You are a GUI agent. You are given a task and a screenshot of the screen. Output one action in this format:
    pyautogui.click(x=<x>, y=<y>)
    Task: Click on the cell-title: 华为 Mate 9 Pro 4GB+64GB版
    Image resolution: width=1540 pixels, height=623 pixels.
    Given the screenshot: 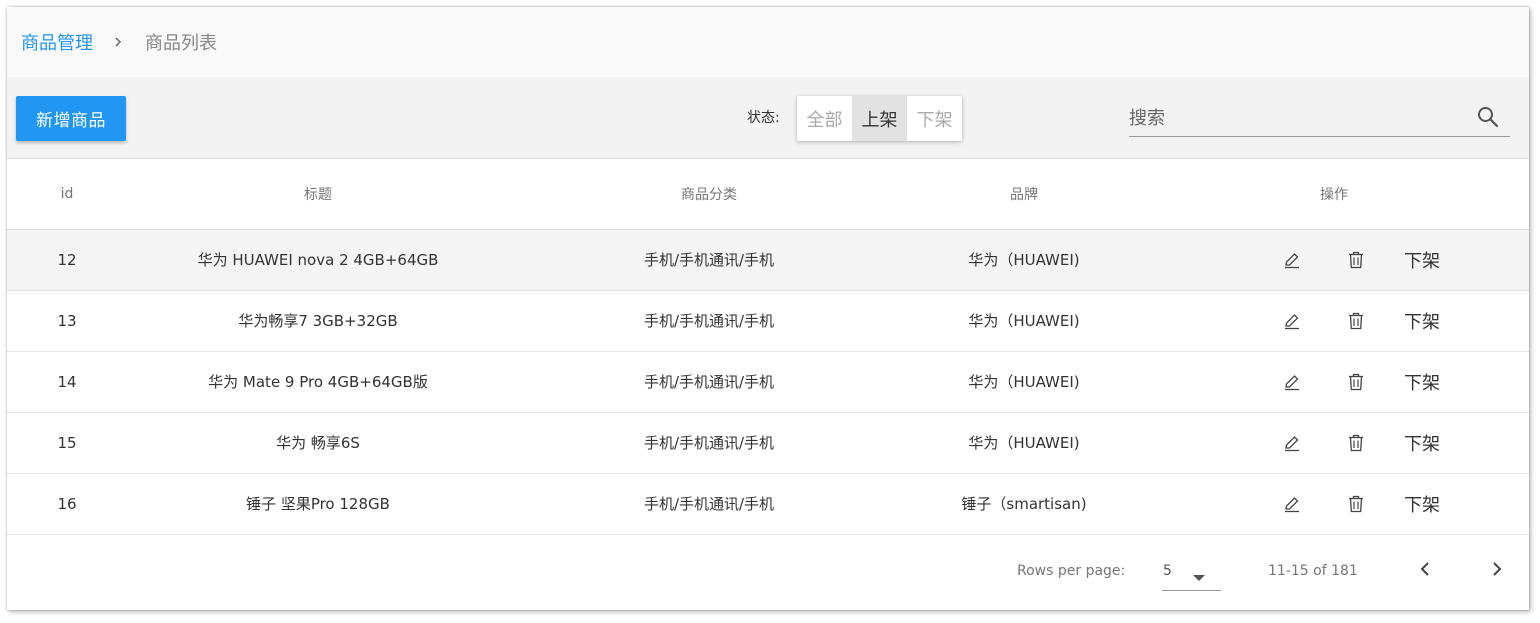 What is the action you would take?
    pyautogui.click(x=318, y=382)
    